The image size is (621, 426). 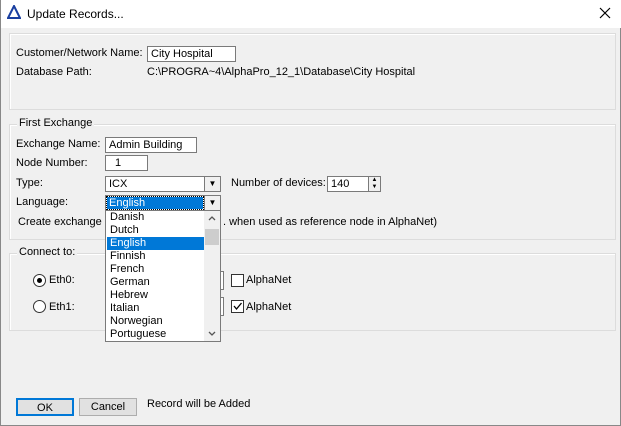 I want to click on language-combo: English ▼, so click(x=163, y=203).